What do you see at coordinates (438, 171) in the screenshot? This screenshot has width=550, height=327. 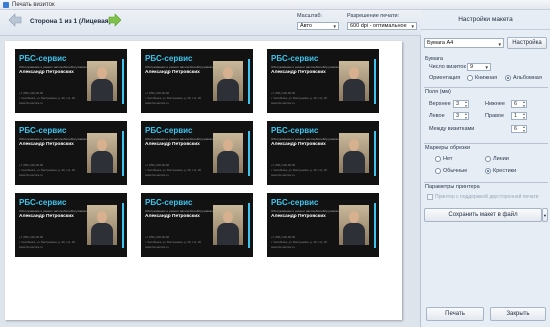 I see `marks-normal-radio` at bounding box center [438, 171].